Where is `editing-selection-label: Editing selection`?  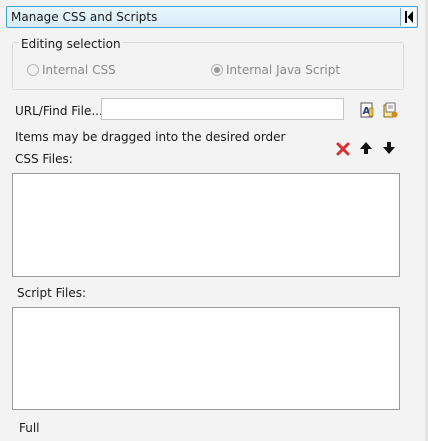 editing-selection-label: Editing selection is located at coordinates (71, 44).